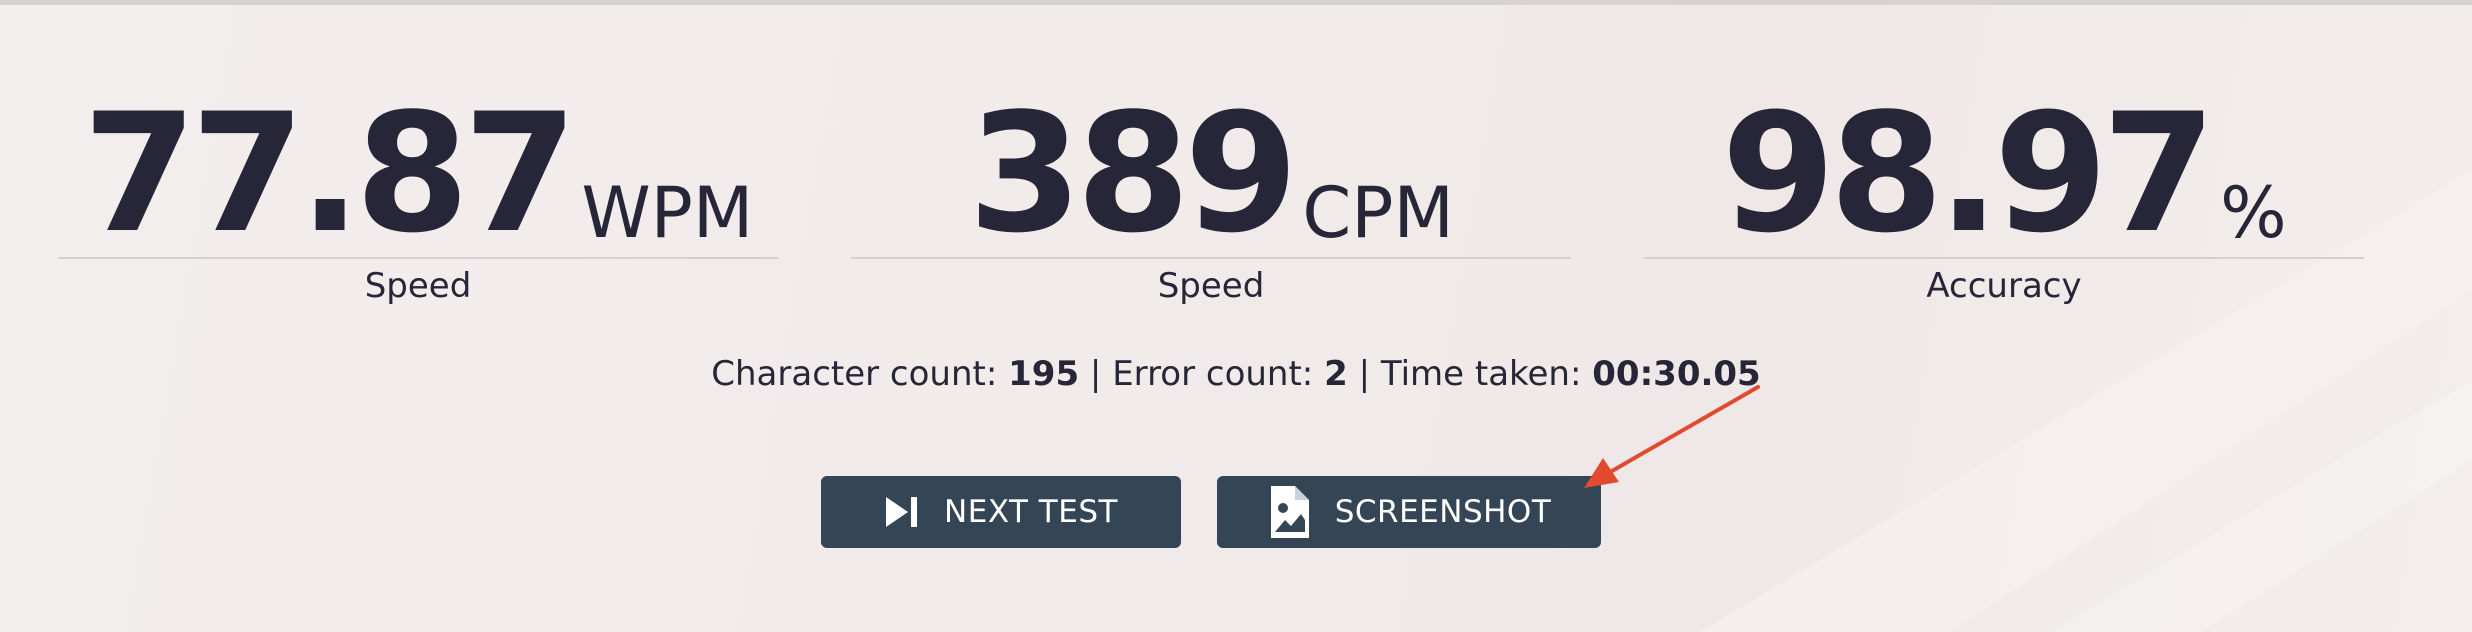 The width and height of the screenshot is (2472, 632). I want to click on accuracy-label: Accuracy, so click(2004, 286).